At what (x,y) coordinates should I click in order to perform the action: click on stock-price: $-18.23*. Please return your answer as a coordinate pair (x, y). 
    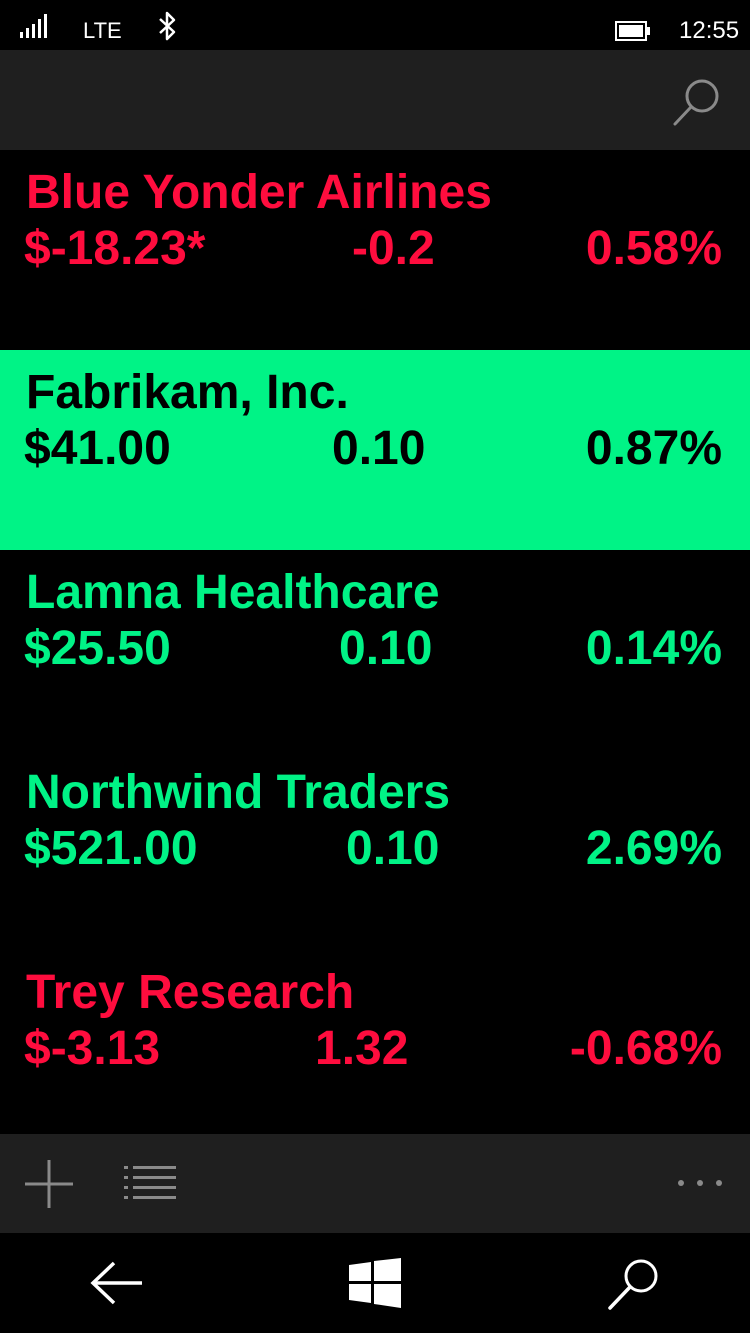
    Looking at the image, I should click on (115, 248).